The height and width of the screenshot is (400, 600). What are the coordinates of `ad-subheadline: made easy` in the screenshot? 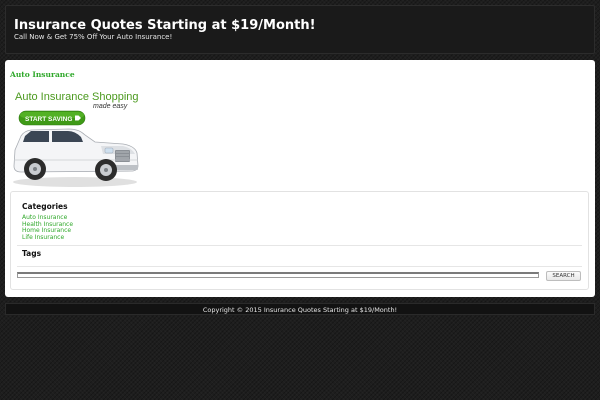 It's located at (110, 106).